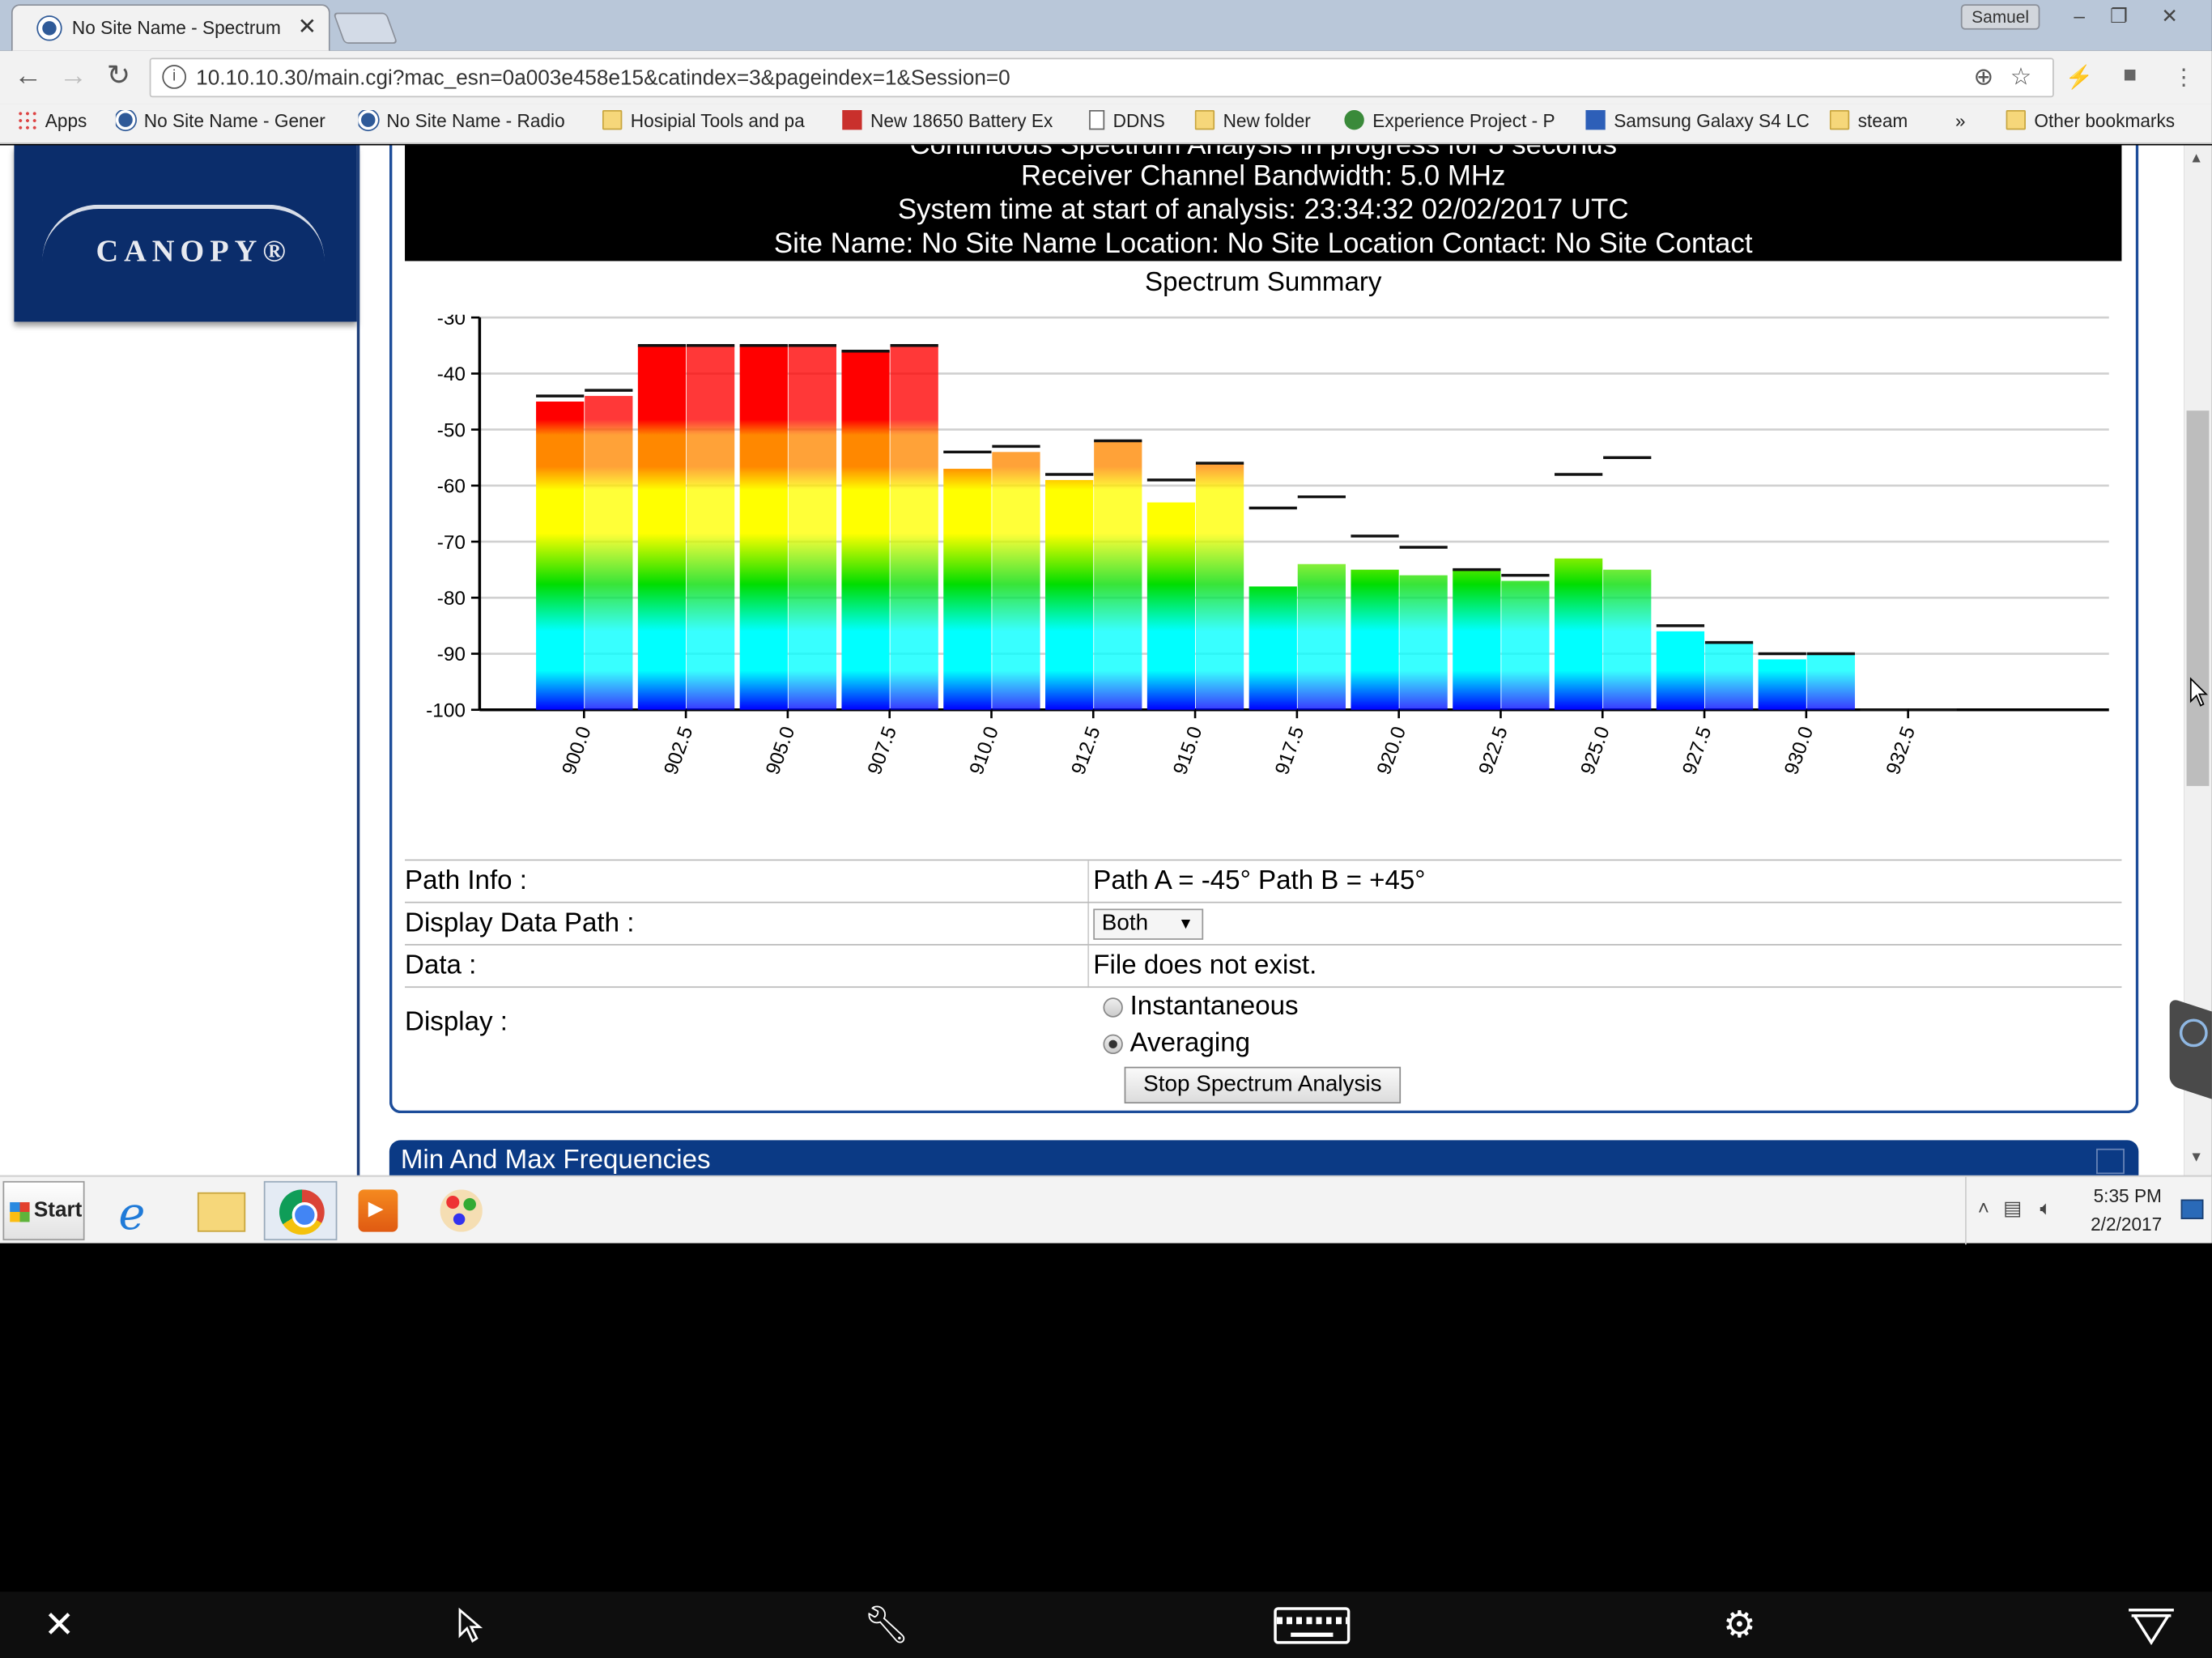  I want to click on x-tick-label: 930.0, so click(1799, 751).